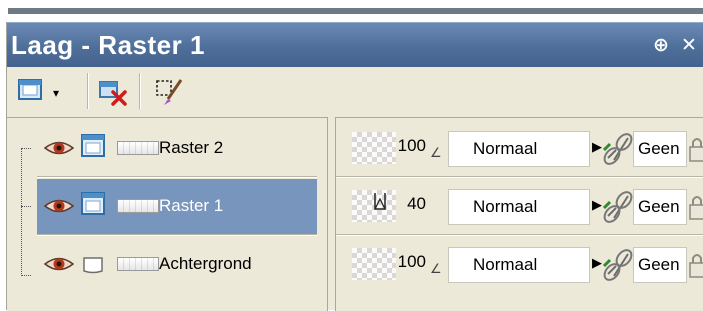  I want to click on tree-line, so click(21, 212).